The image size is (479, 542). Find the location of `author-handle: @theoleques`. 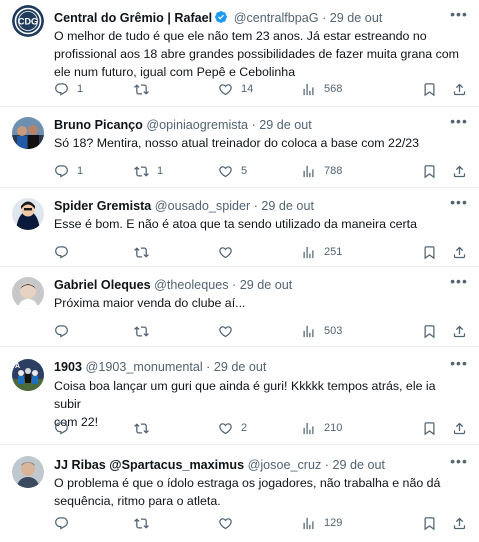

author-handle: @theoleques is located at coordinates (191, 285).